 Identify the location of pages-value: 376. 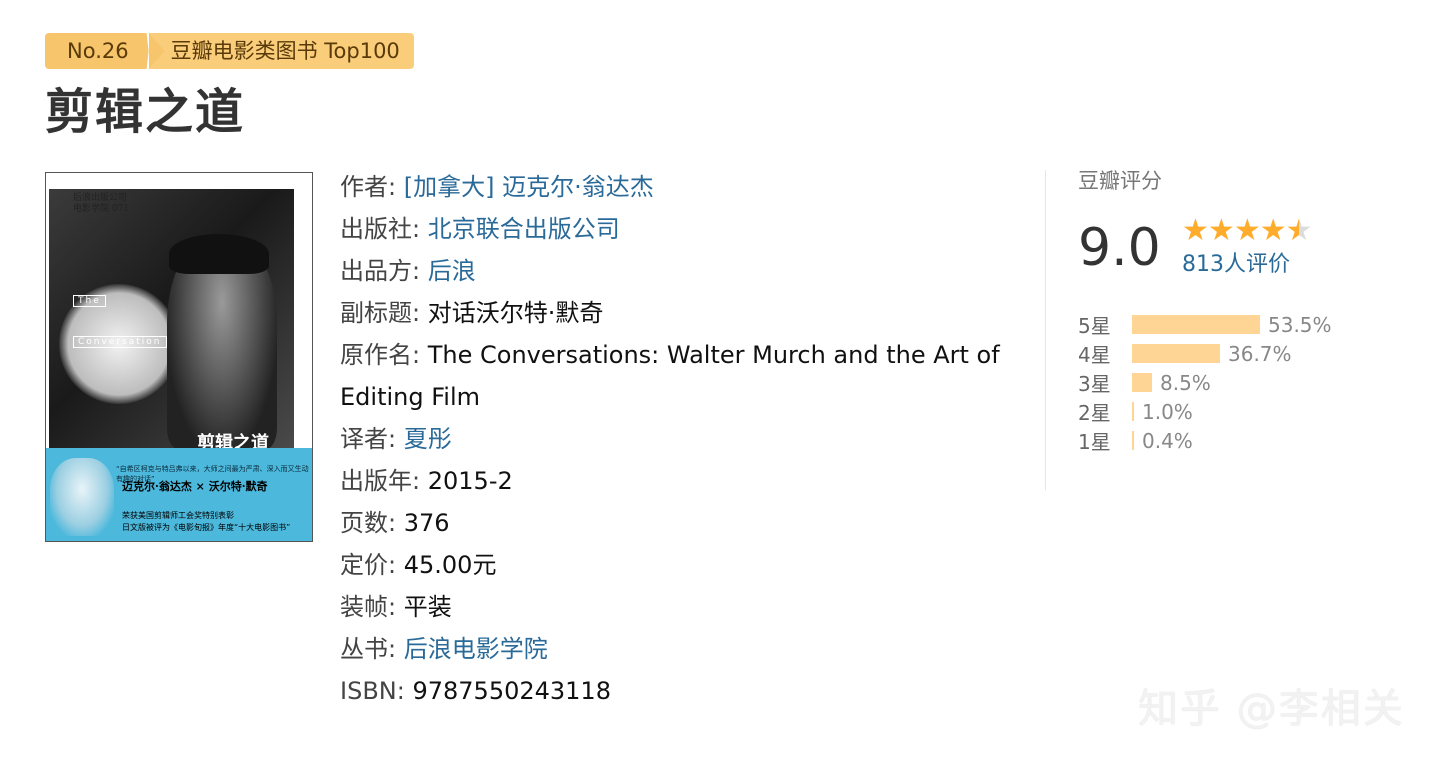
(426, 523).